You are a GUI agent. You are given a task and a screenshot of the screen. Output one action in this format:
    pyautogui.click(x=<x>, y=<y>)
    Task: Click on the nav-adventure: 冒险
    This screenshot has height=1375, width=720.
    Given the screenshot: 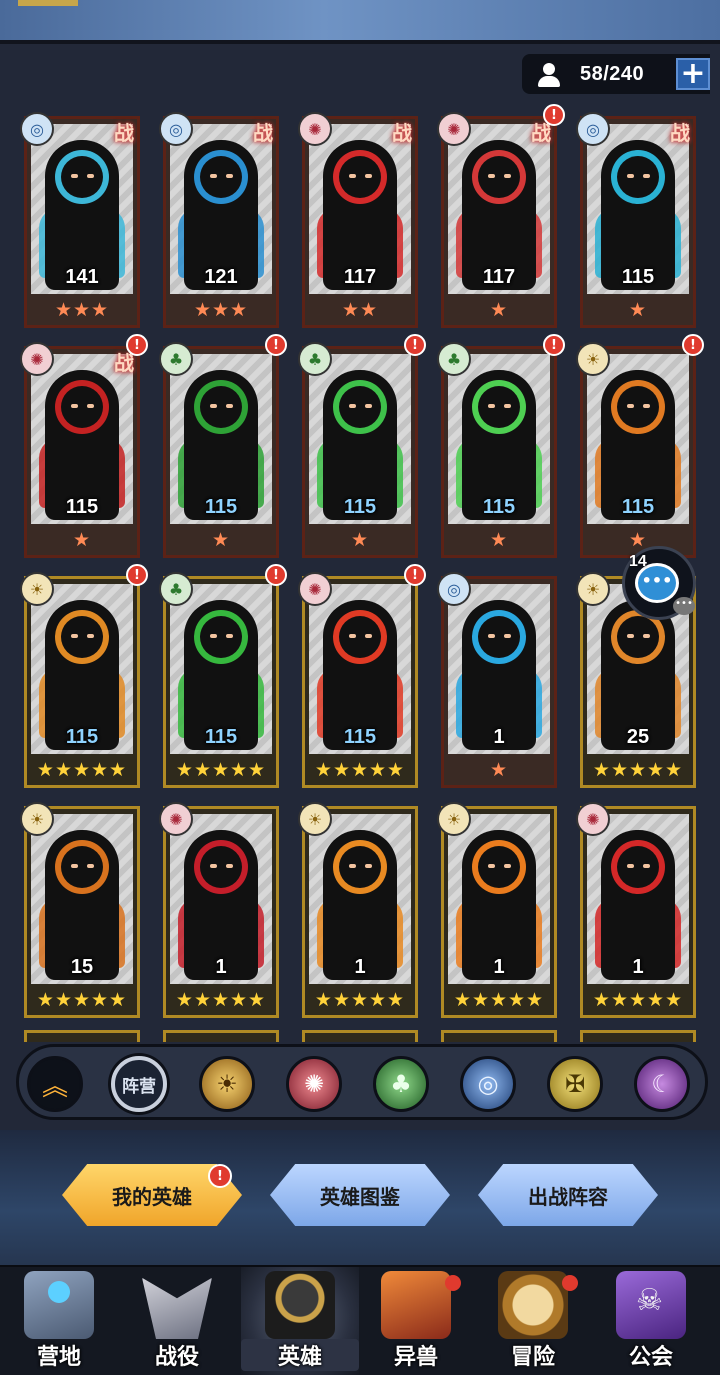 What is the action you would take?
    pyautogui.click(x=533, y=1321)
    